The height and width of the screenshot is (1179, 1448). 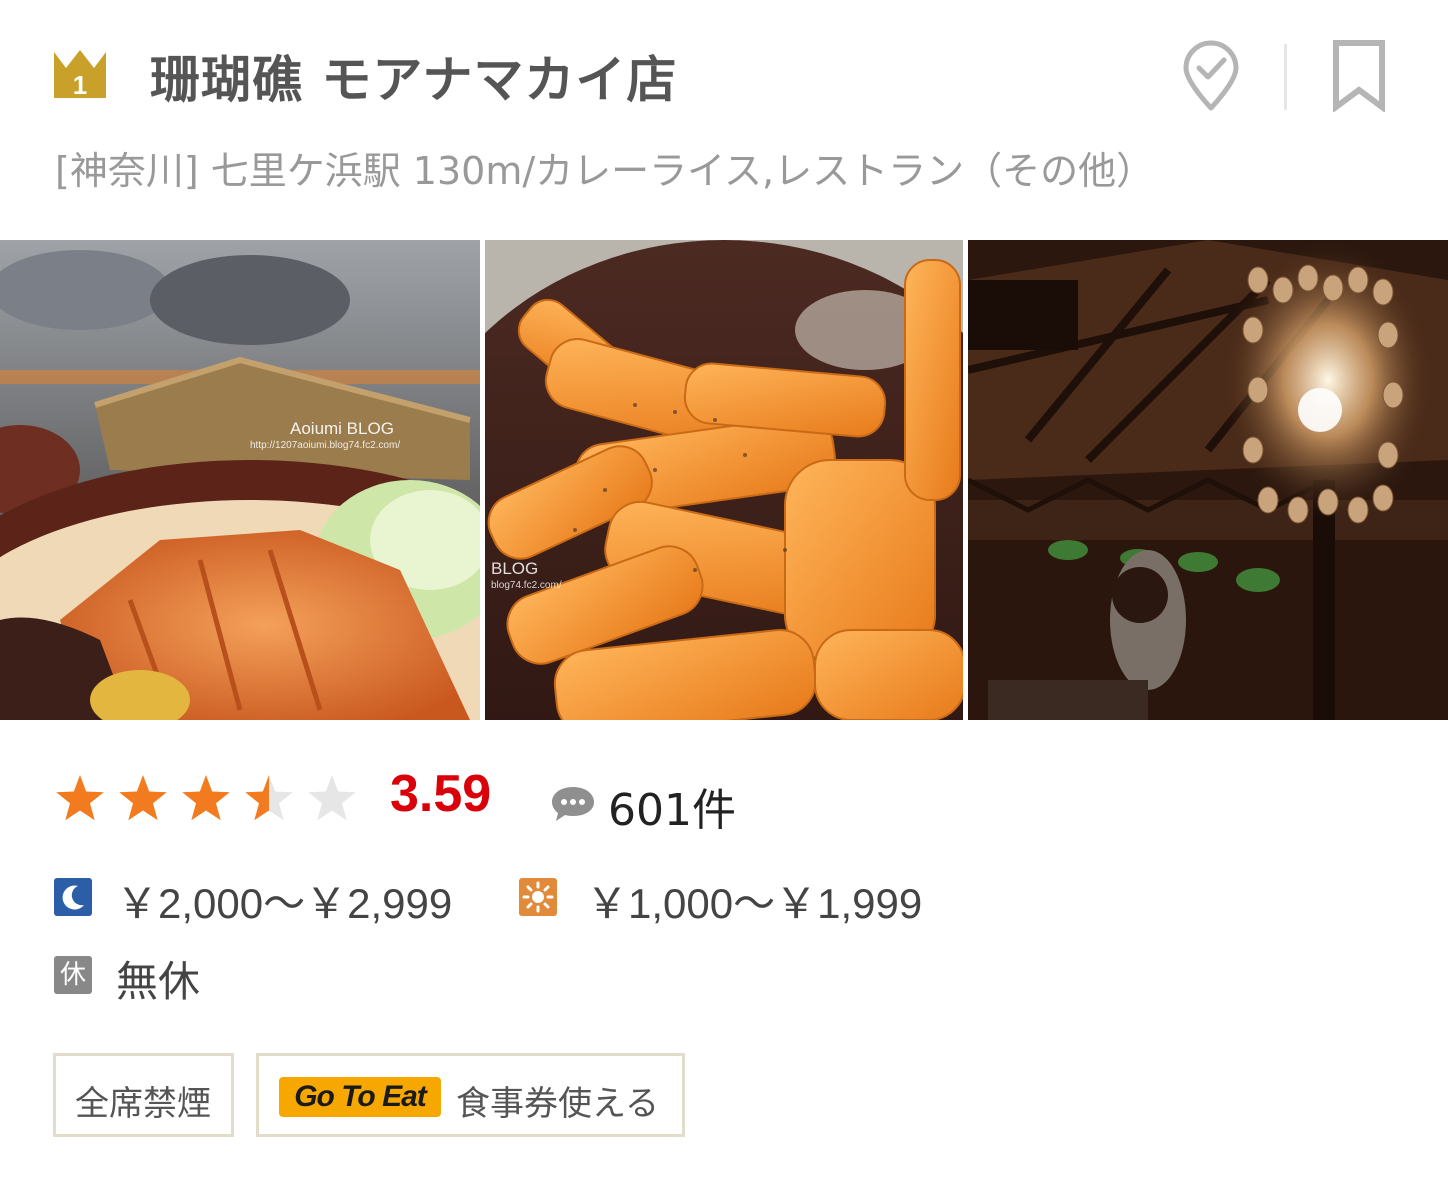 What do you see at coordinates (538, 897) in the screenshot?
I see `sun-icon` at bounding box center [538, 897].